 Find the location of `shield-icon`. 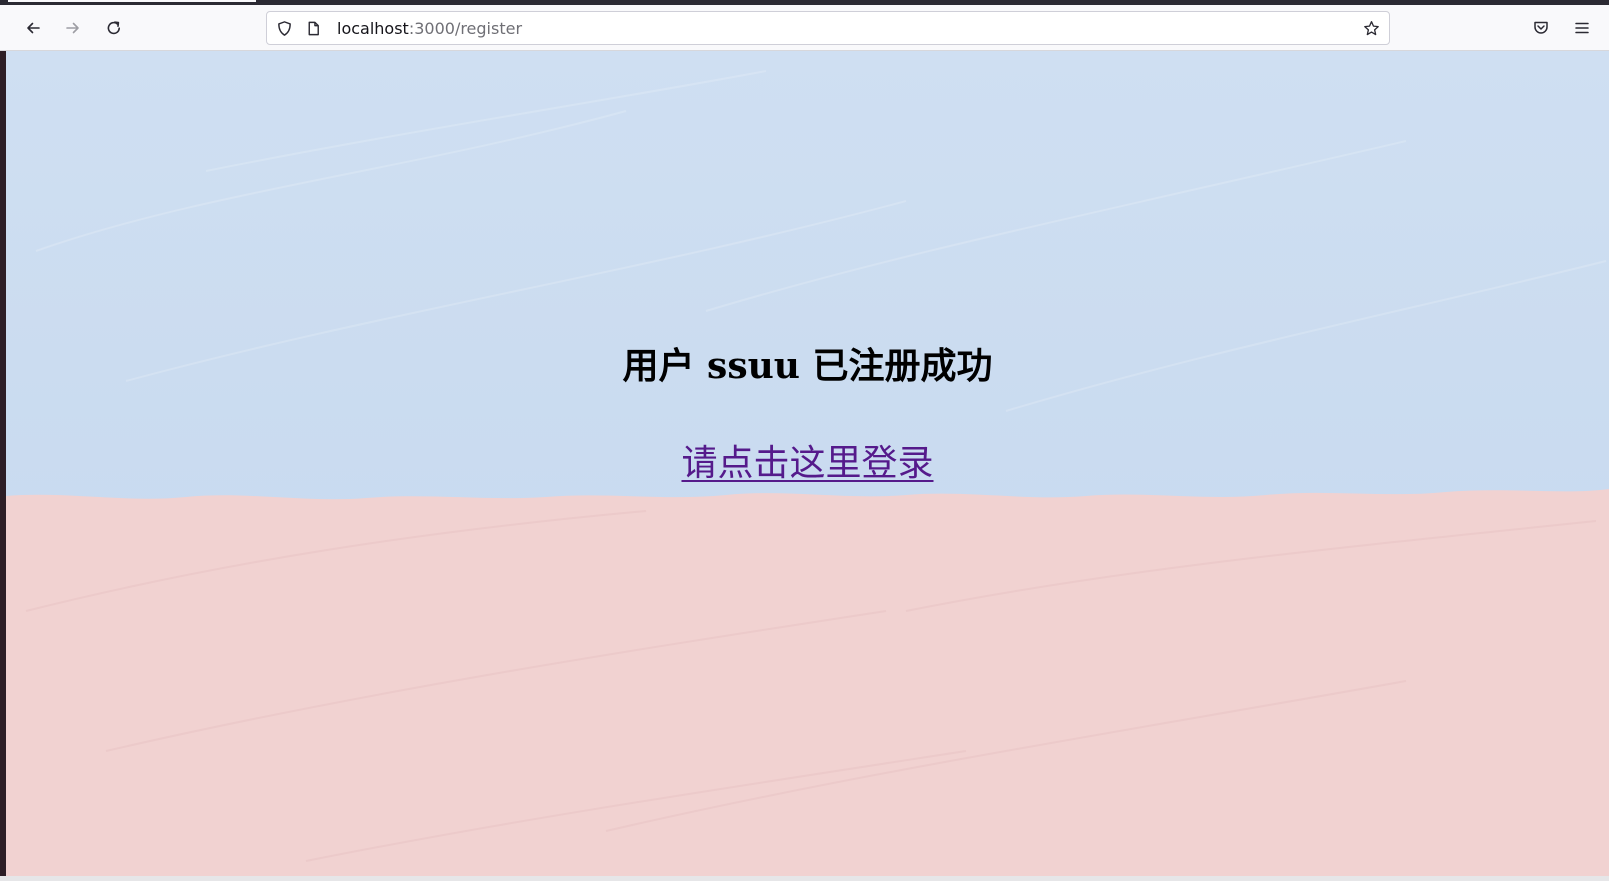

shield-icon is located at coordinates (284, 28).